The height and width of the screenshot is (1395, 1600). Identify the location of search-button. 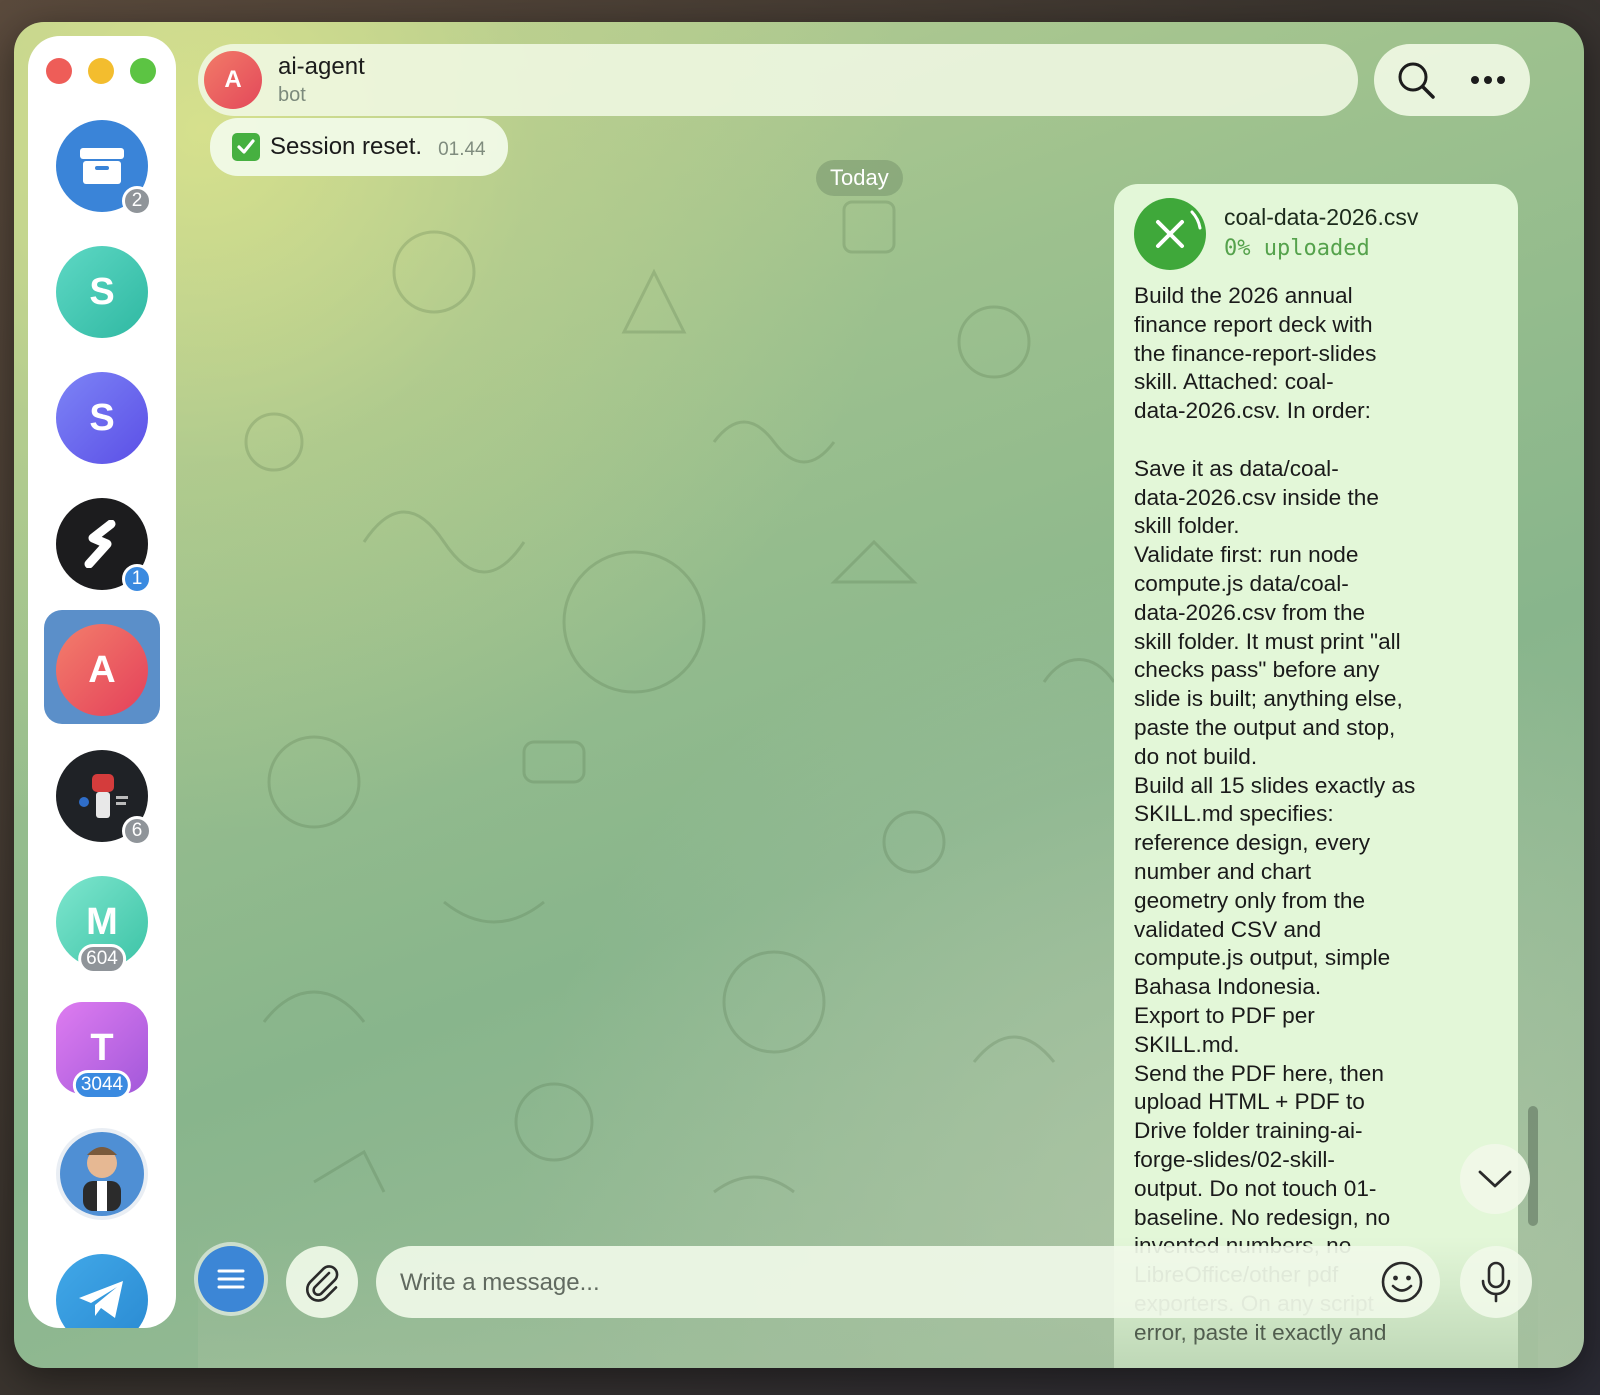
(1416, 80).